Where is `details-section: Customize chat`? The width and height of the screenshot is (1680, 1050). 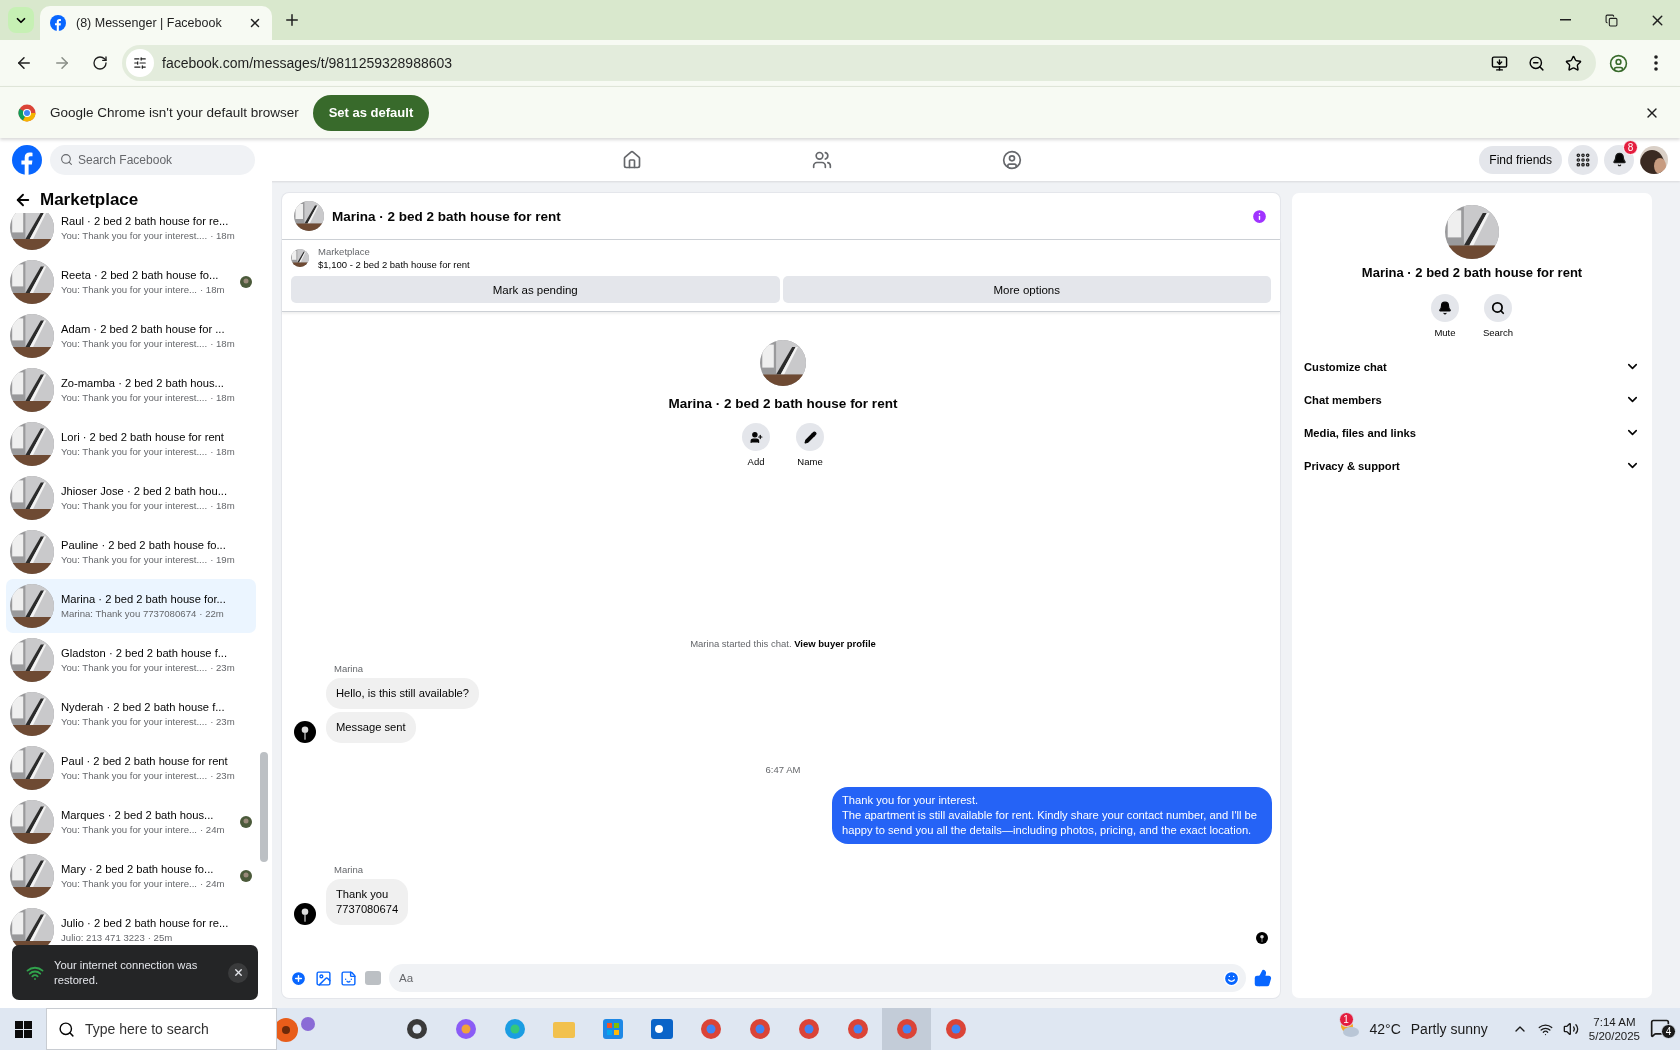 details-section: Customize chat is located at coordinates (1472, 366).